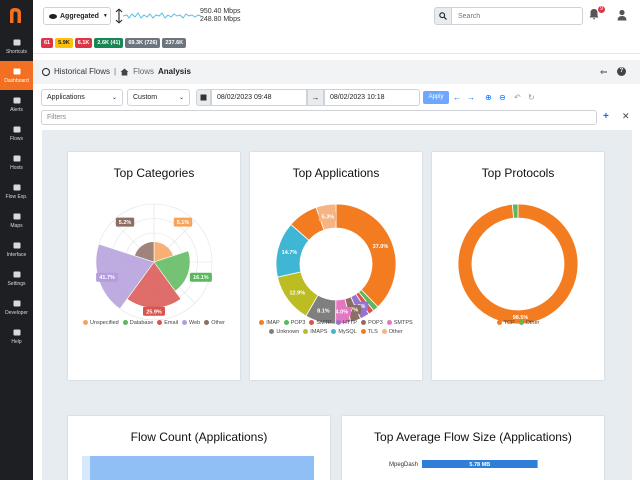 This screenshot has height=480, width=640. I want to click on status-badge: 69.3K (726), so click(143, 43).